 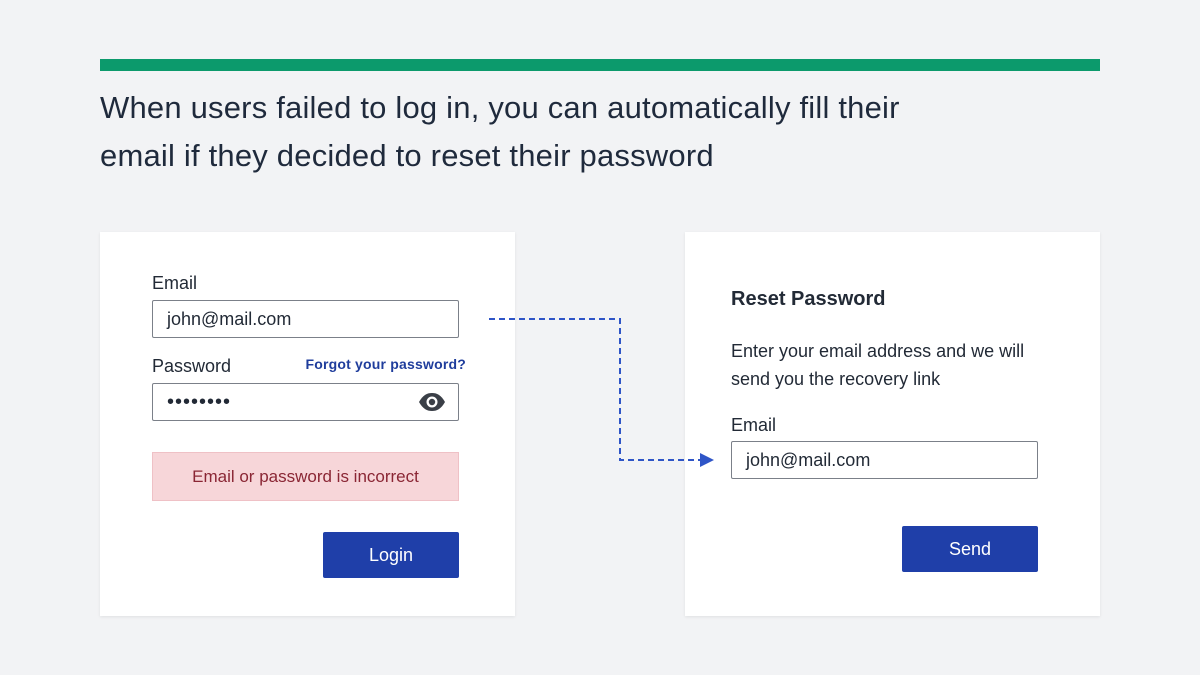 What do you see at coordinates (305, 319) in the screenshot?
I see `login-email-input: john@mail.com` at bounding box center [305, 319].